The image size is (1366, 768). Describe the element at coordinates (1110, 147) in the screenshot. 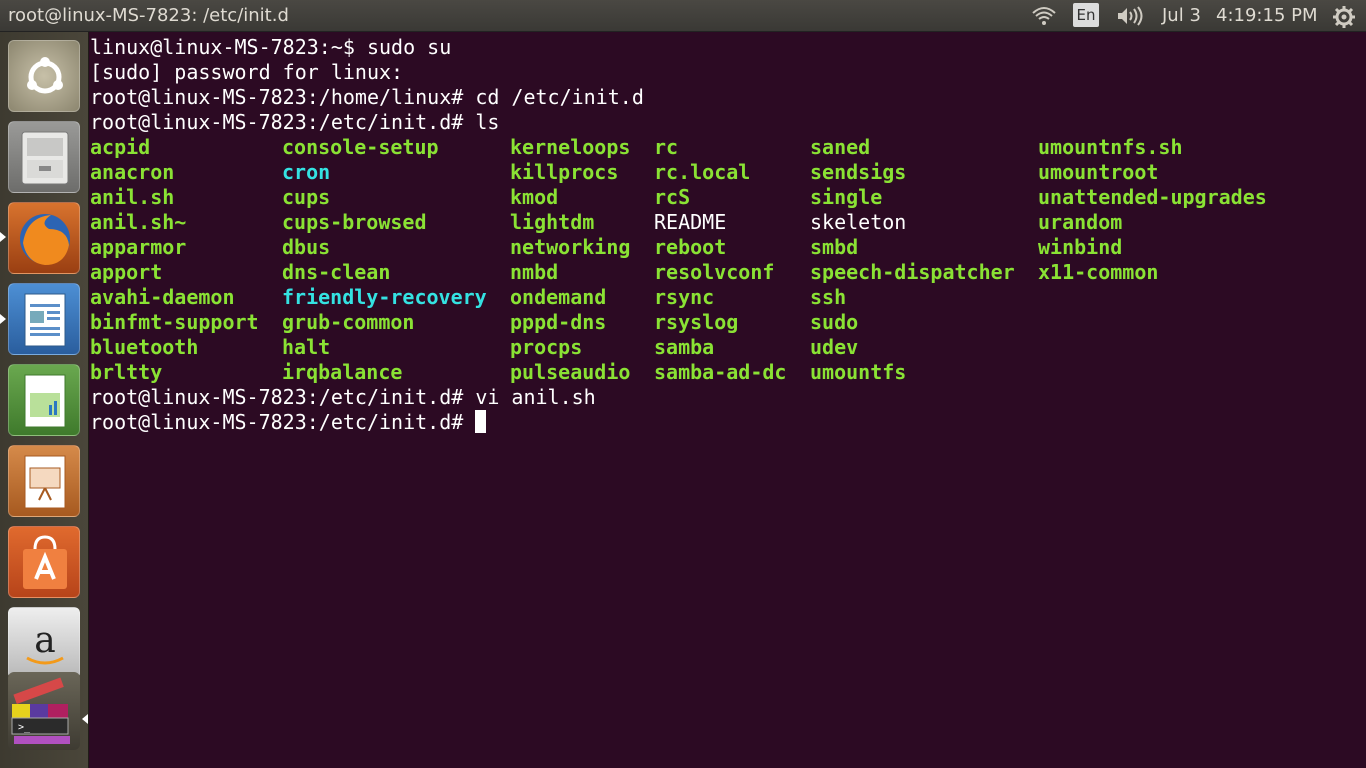

I see `ls-entry: umountnfs.sh` at that location.